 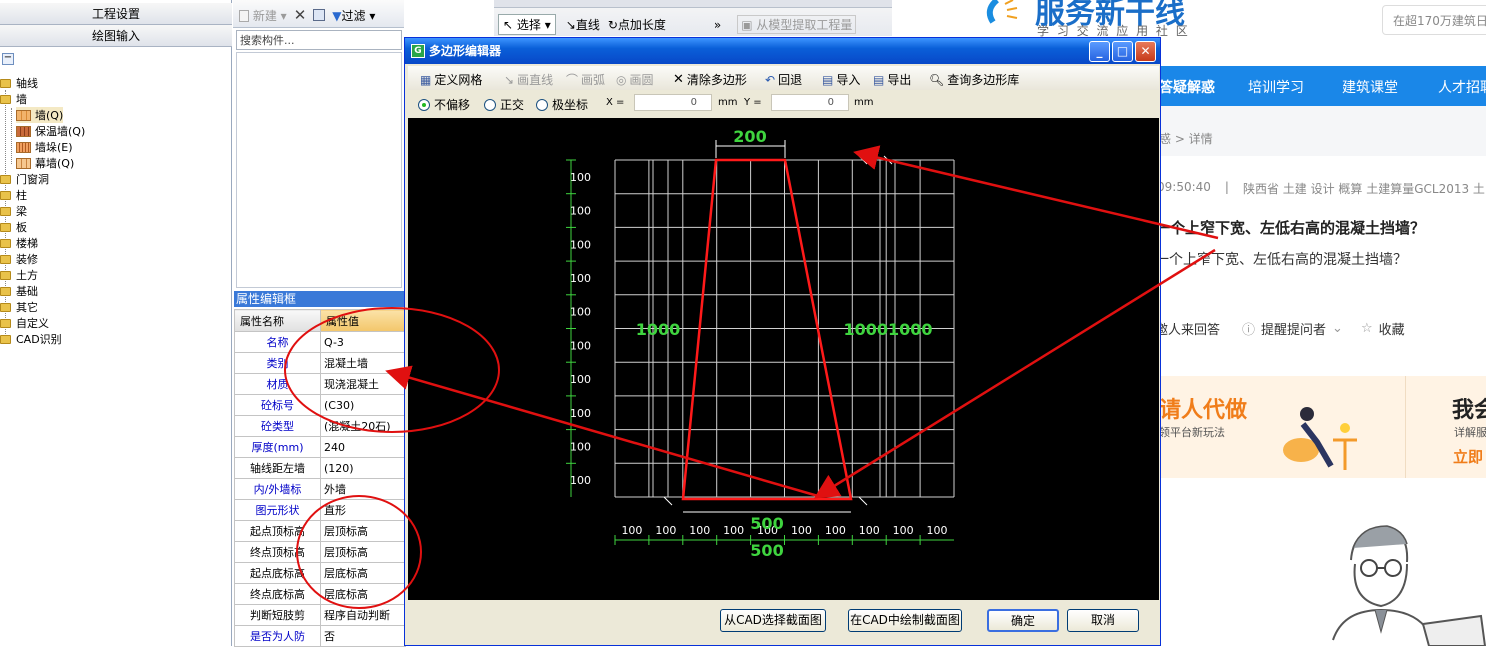 What do you see at coordinates (1293, 328) in the screenshot?
I see `remind-asker-link: 提醒提问者` at bounding box center [1293, 328].